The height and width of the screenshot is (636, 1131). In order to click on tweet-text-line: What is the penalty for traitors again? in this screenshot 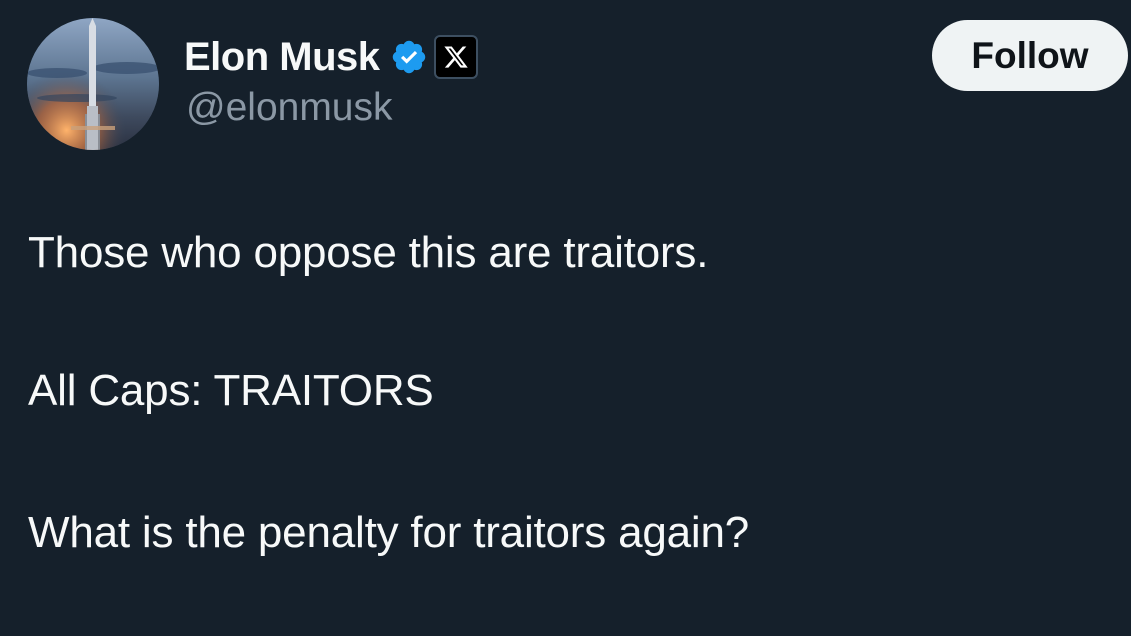, I will do `click(389, 532)`.